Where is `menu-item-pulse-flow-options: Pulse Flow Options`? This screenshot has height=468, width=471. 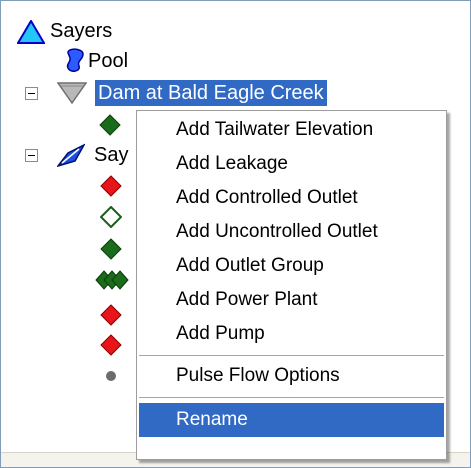
menu-item-pulse-flow-options: Pulse Flow Options is located at coordinates (291, 376).